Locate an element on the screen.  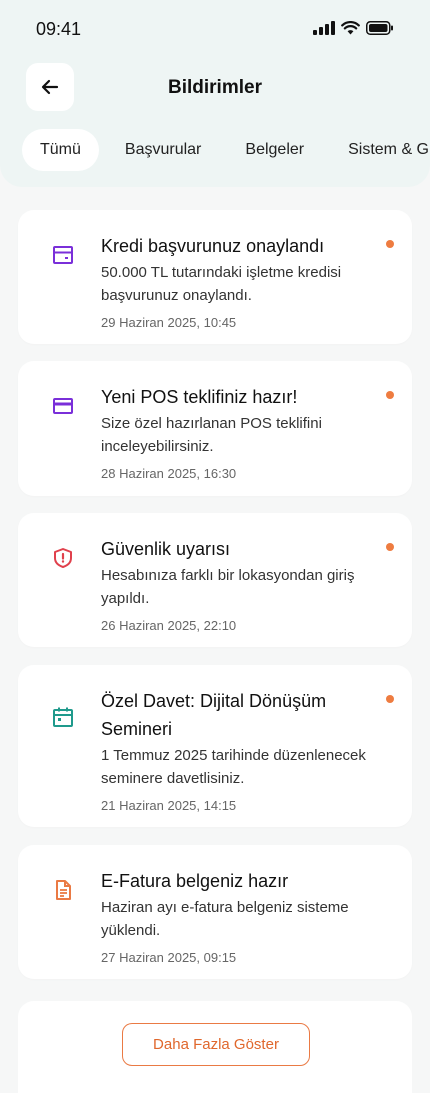
tab-documents: Belgeler is located at coordinates (274, 150).